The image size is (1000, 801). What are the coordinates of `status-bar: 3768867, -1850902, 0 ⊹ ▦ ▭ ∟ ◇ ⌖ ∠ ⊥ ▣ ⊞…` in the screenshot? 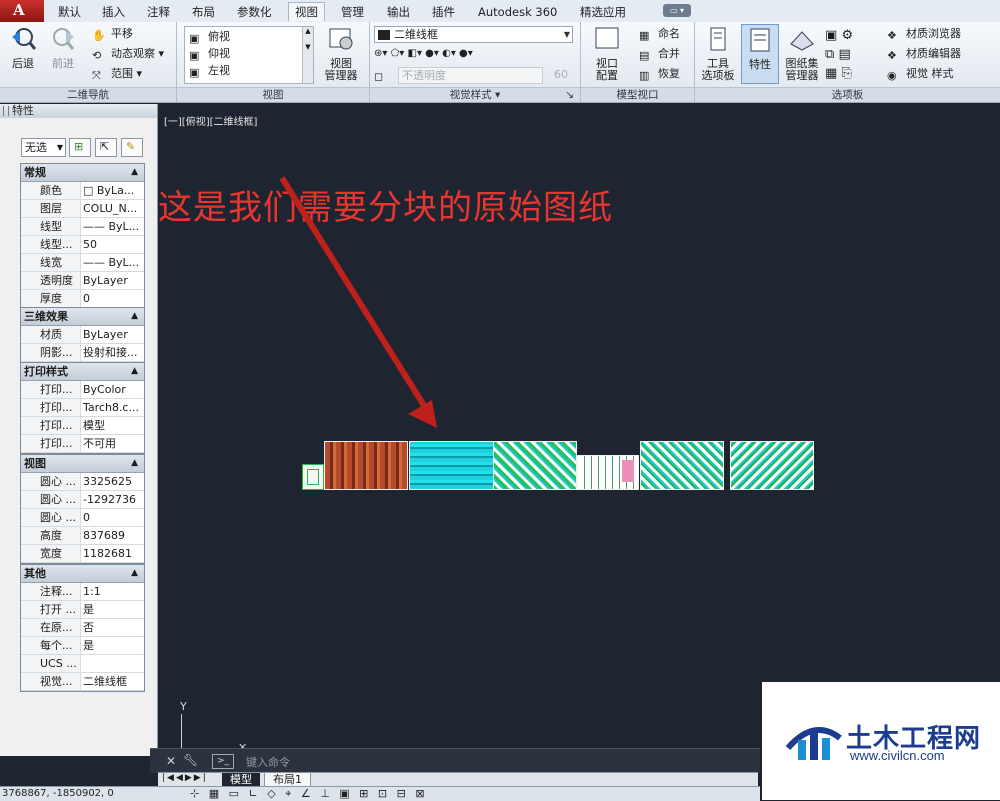 It's located at (380, 793).